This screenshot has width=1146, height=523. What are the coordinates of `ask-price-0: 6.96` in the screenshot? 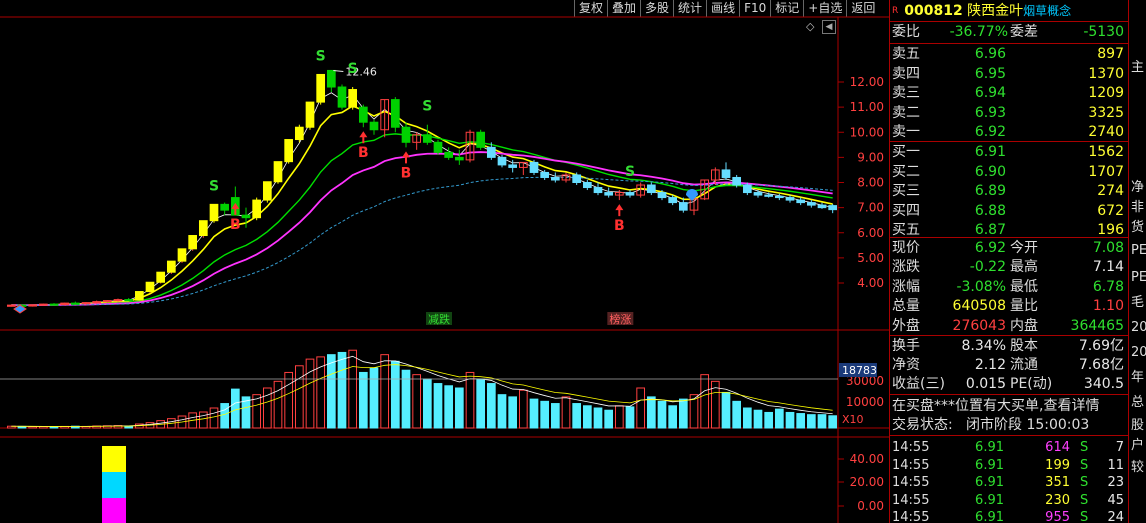 It's located at (990, 54).